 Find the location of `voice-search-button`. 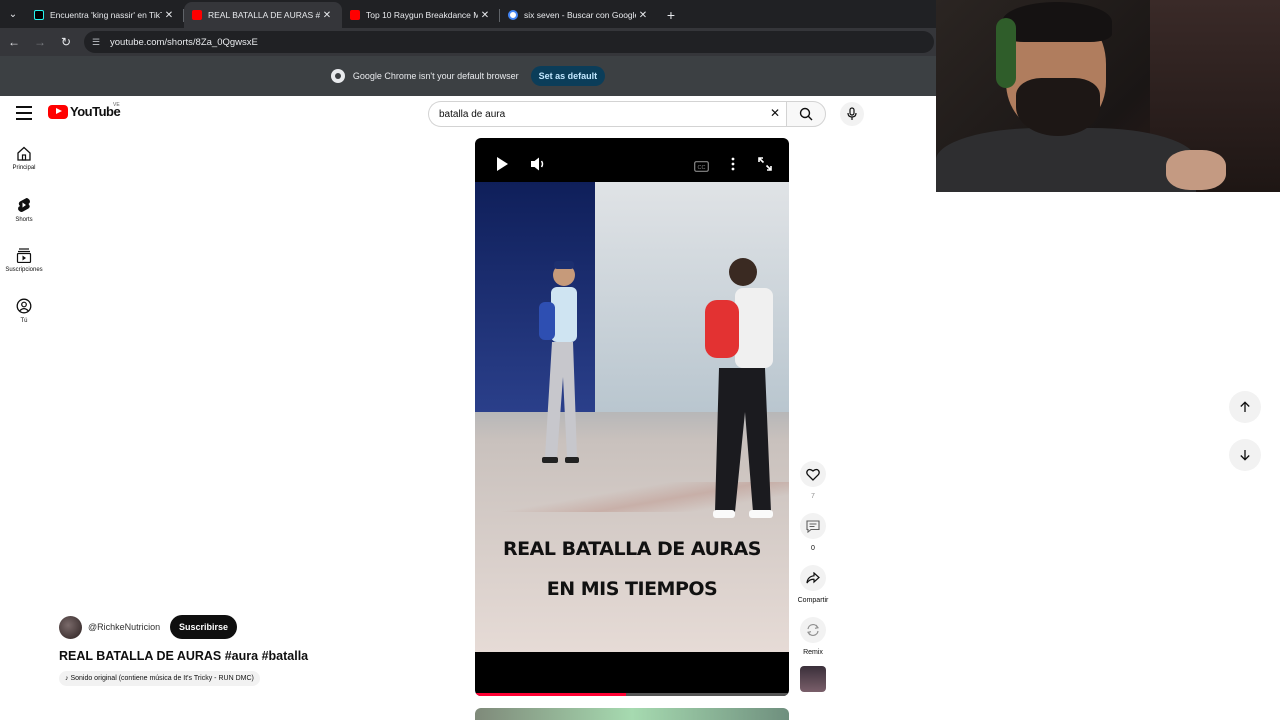

voice-search-button is located at coordinates (852, 114).